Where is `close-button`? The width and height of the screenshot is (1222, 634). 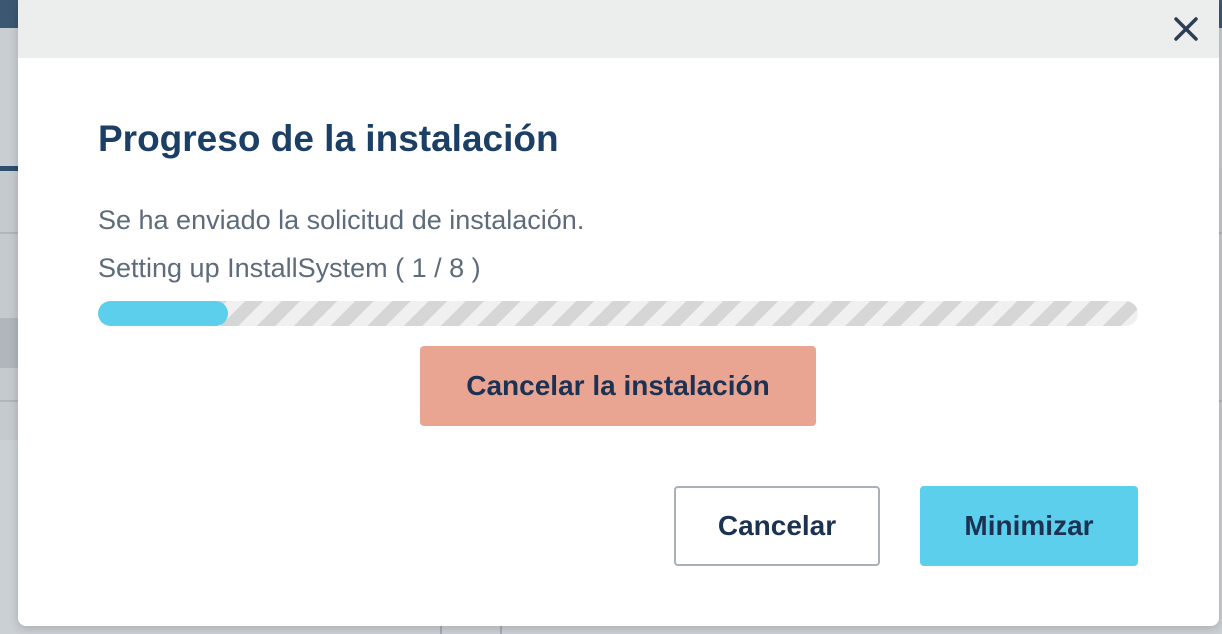
close-button is located at coordinates (1186, 29).